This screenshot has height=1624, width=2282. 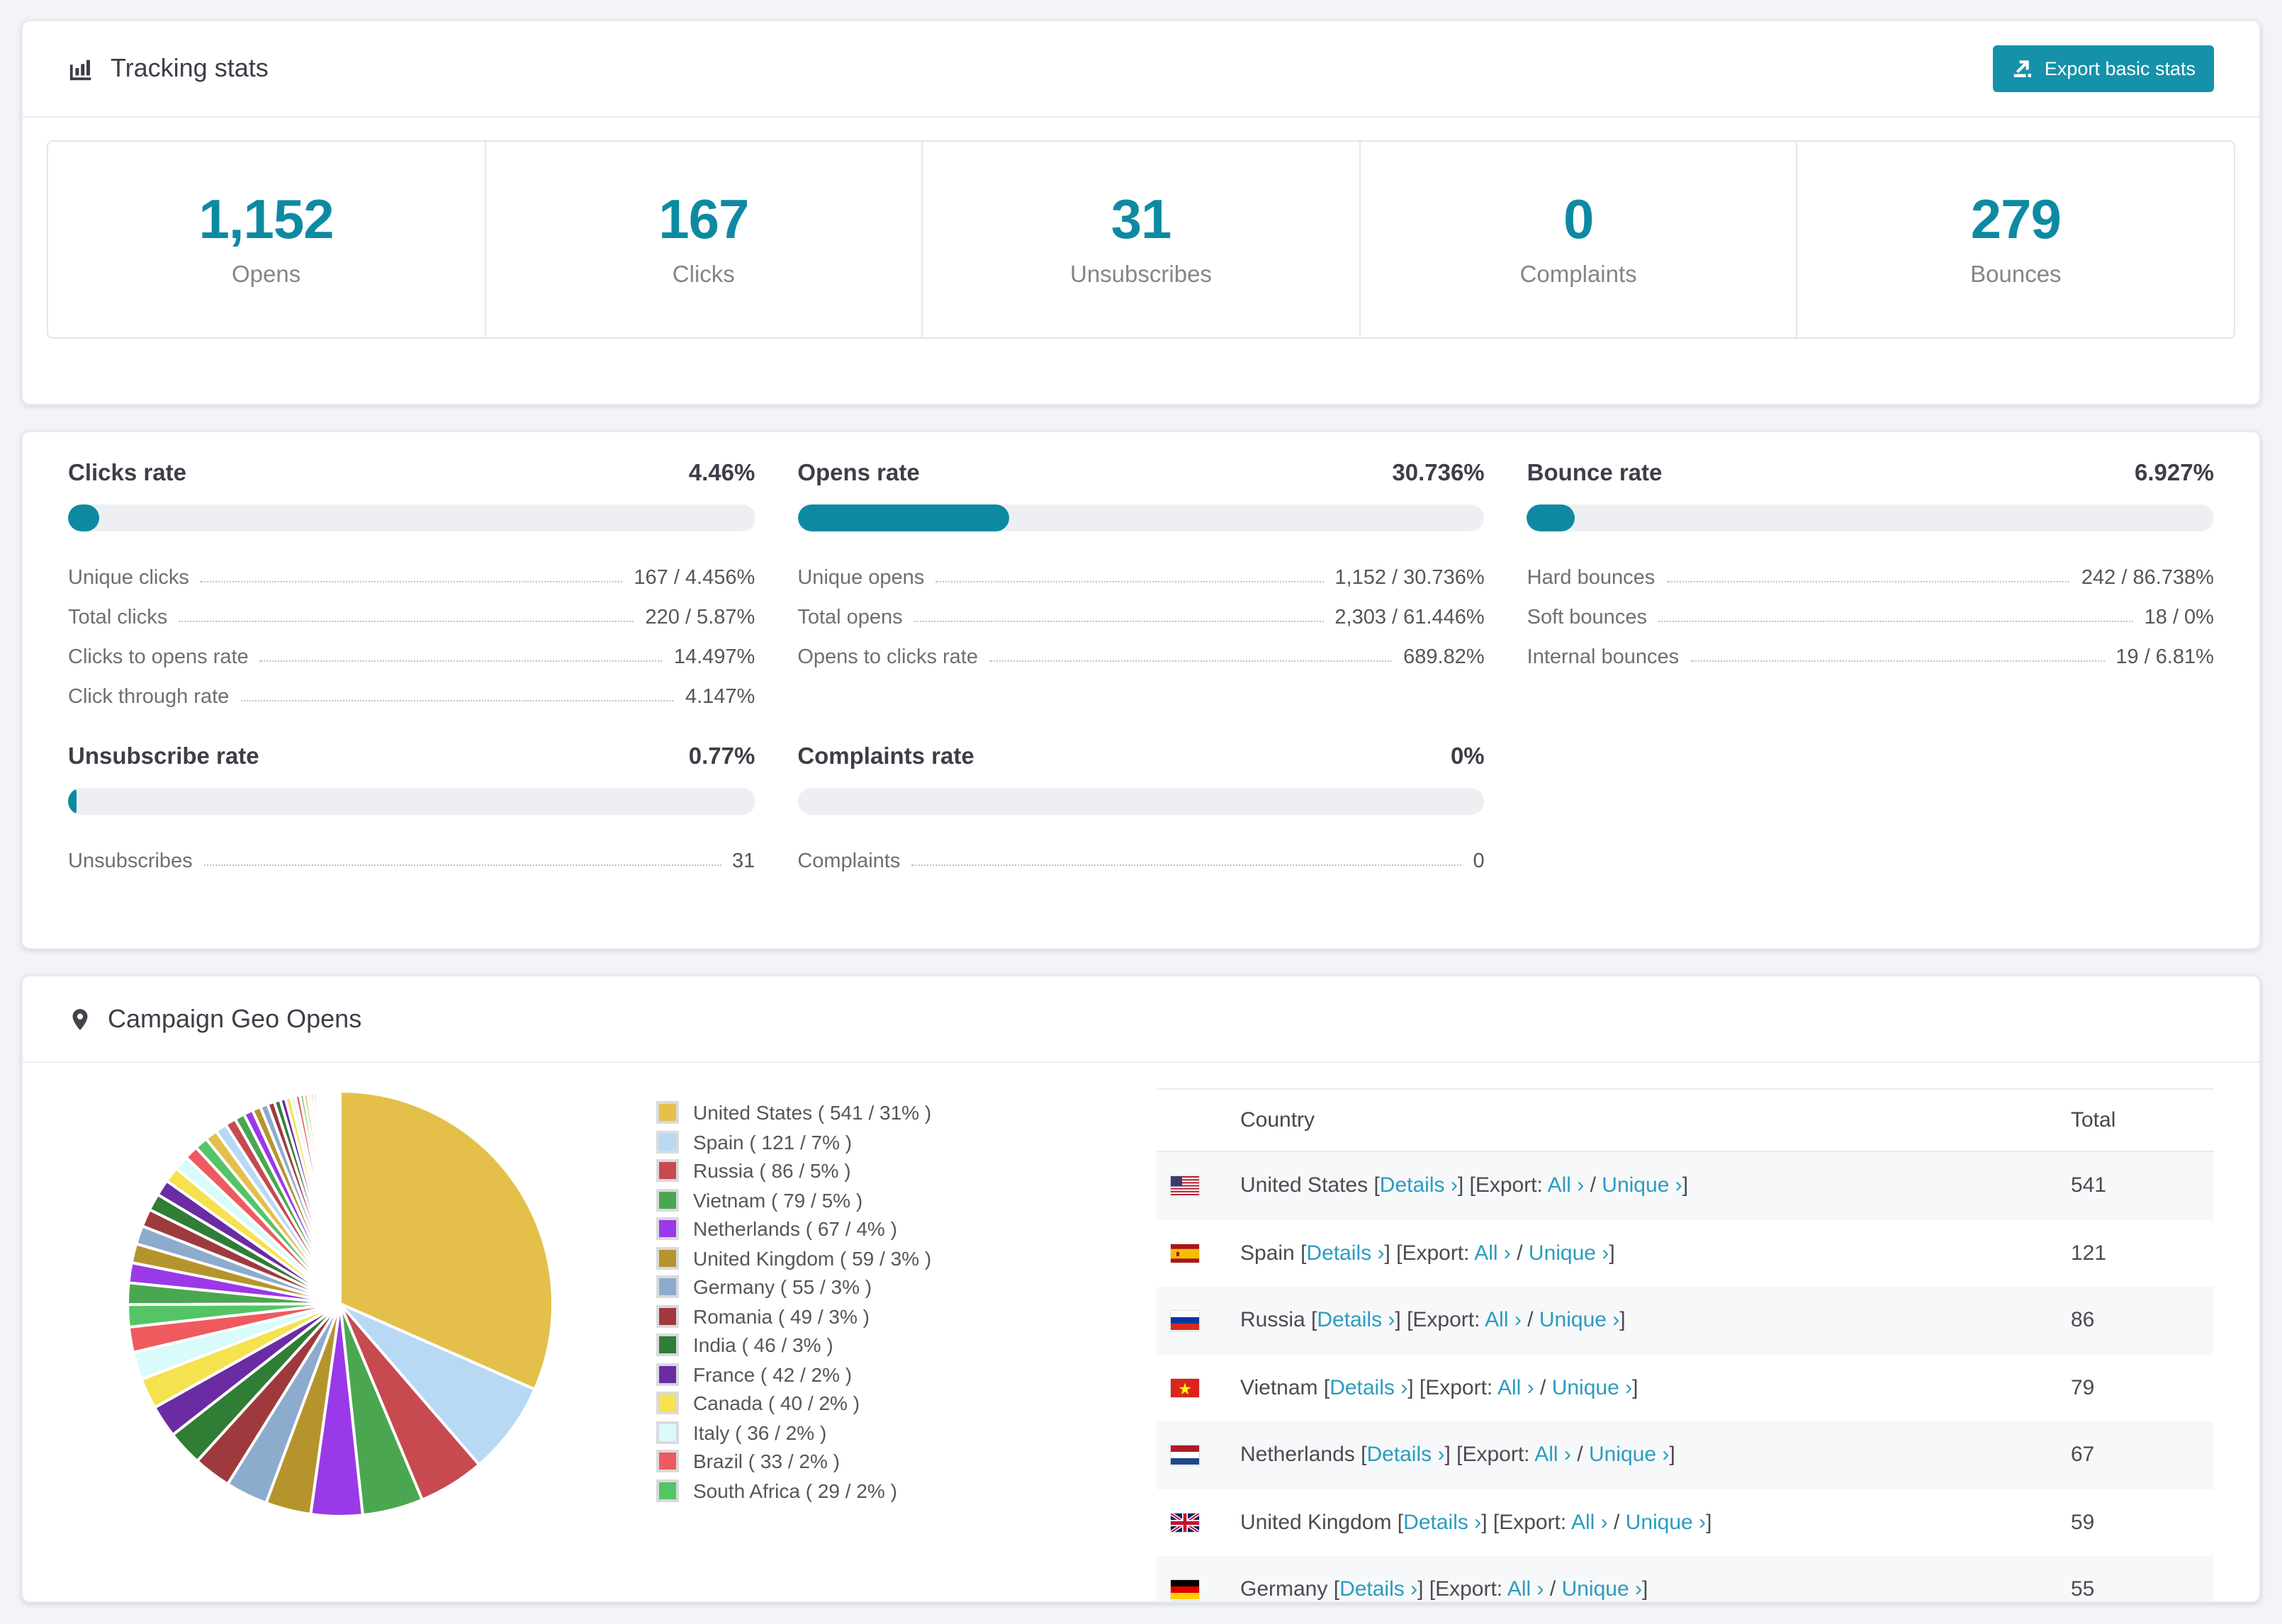 What do you see at coordinates (760, 1433) in the screenshot?
I see `legend-label: Italy ( 36 / 2% )` at bounding box center [760, 1433].